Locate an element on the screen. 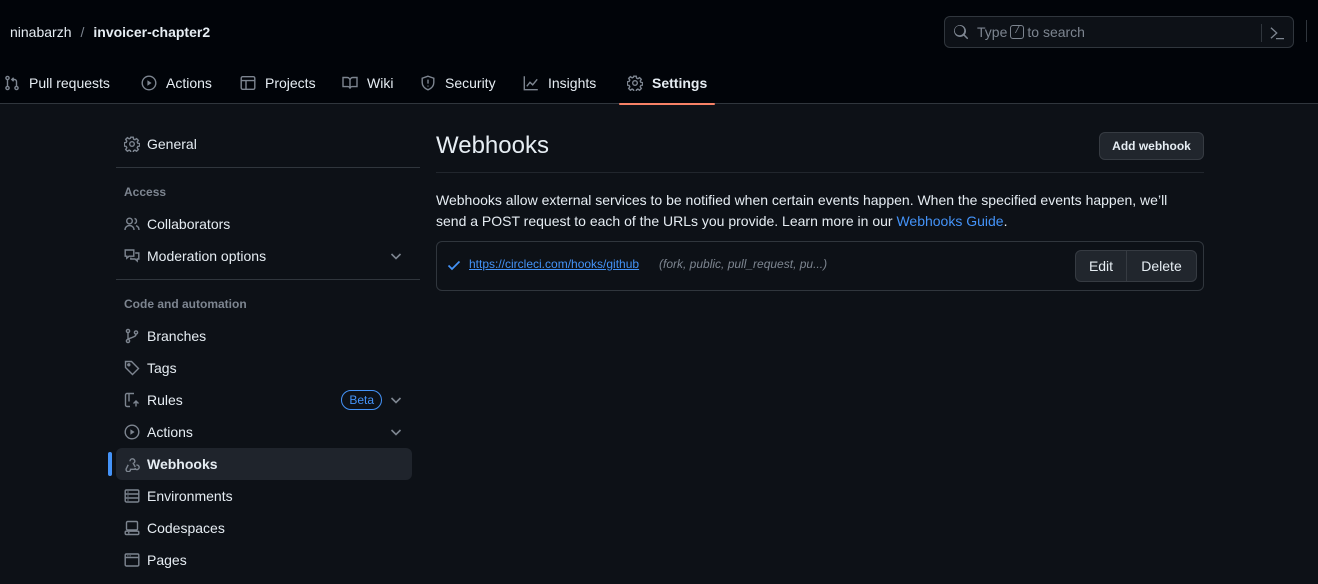 The height and width of the screenshot is (584, 1318). sidebar-item-label: Rules is located at coordinates (165, 400).